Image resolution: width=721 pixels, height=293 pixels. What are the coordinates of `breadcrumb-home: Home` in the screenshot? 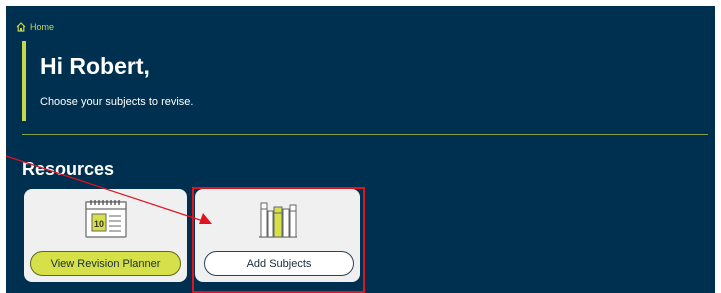 It's located at (35, 27).